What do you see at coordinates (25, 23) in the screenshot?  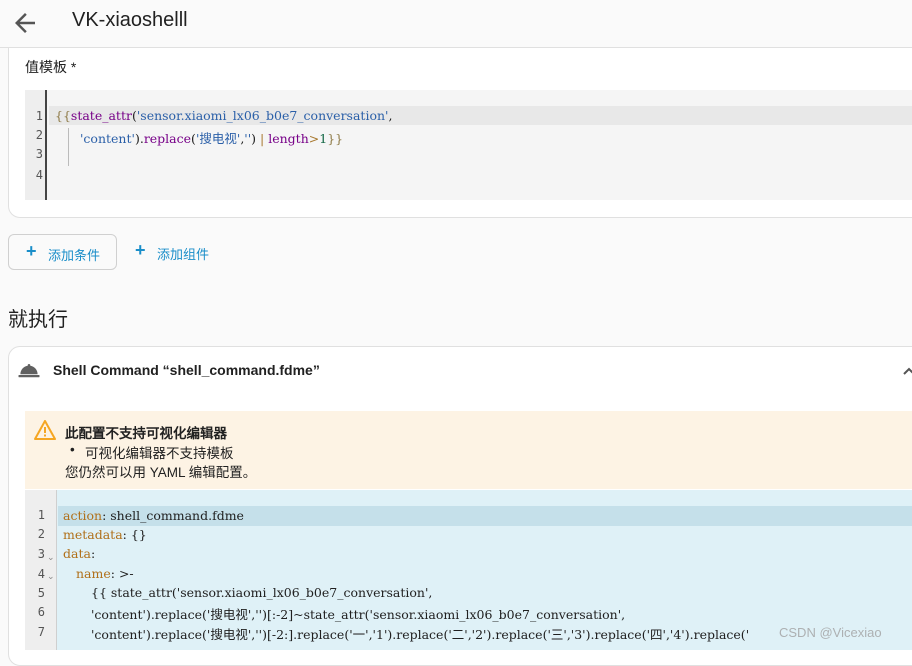 I see `arrow-left-icon` at bounding box center [25, 23].